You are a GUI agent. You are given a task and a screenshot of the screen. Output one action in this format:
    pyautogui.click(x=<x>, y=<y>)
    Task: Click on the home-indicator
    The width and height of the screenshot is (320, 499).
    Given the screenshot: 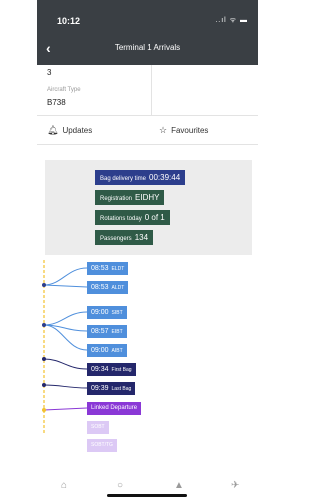 What is the action you would take?
    pyautogui.click(x=147, y=495)
    